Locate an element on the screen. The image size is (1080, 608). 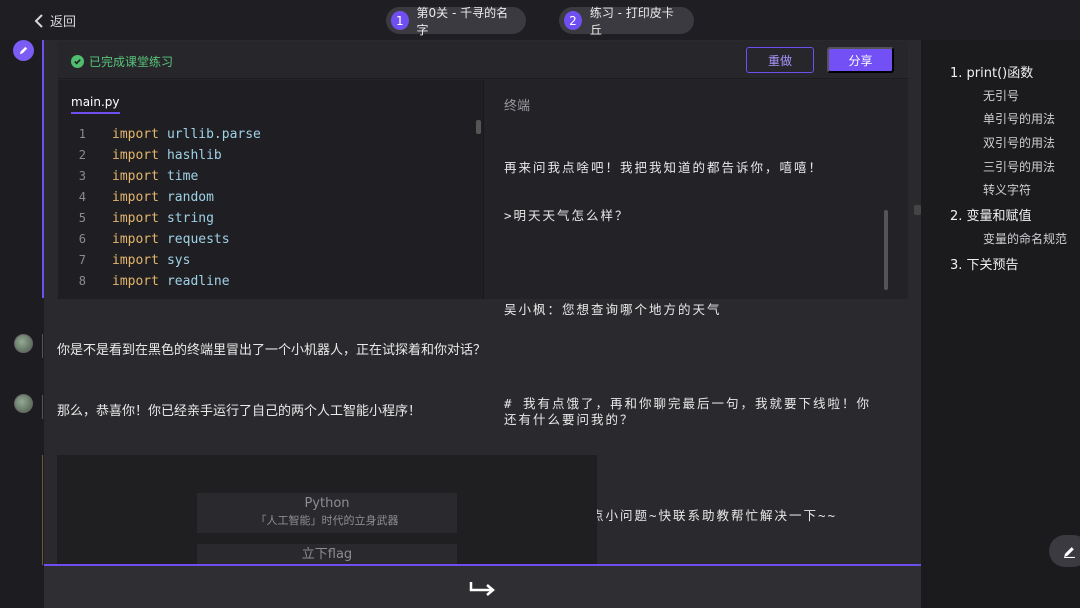
redo-button: 重做 is located at coordinates (780, 60).